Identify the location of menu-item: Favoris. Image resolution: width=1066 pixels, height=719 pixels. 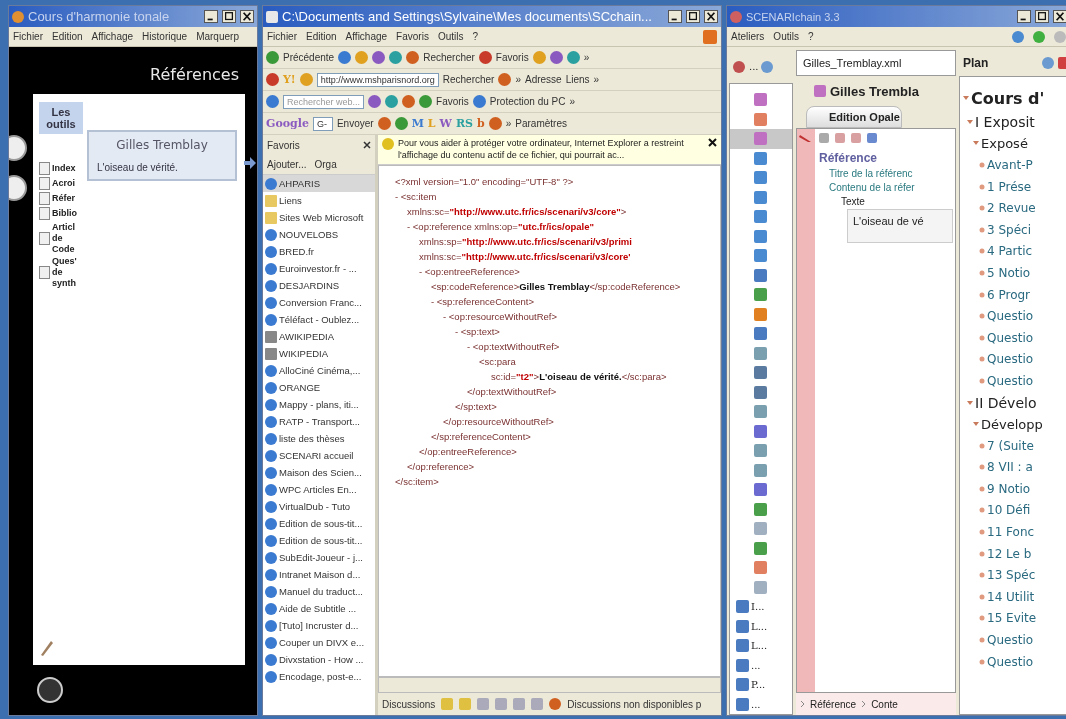
(412, 36).